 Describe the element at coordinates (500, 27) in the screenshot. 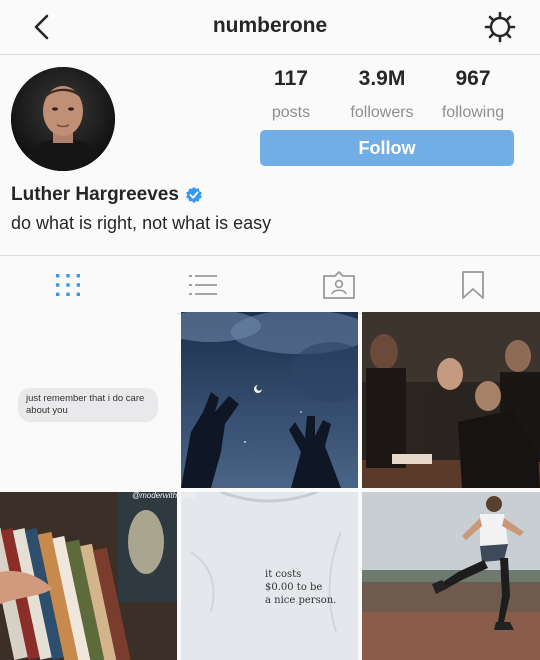

I see `gear-icon` at that location.